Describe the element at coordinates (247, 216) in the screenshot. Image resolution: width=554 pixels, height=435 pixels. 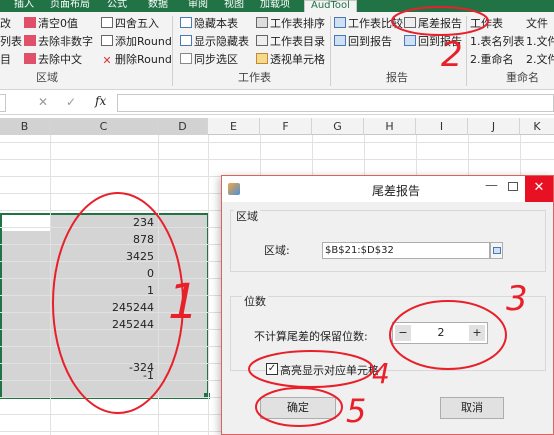
I see `region-group-title: 区域` at that location.